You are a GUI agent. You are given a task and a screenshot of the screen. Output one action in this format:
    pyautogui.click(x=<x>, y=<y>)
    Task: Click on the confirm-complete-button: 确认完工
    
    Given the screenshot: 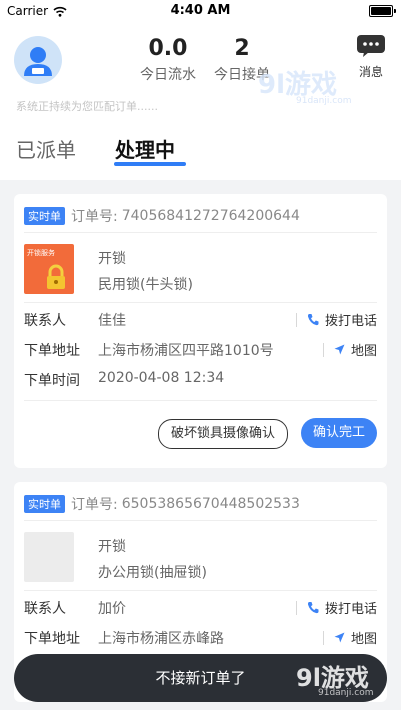 What is the action you would take?
    pyautogui.click(x=338, y=433)
    